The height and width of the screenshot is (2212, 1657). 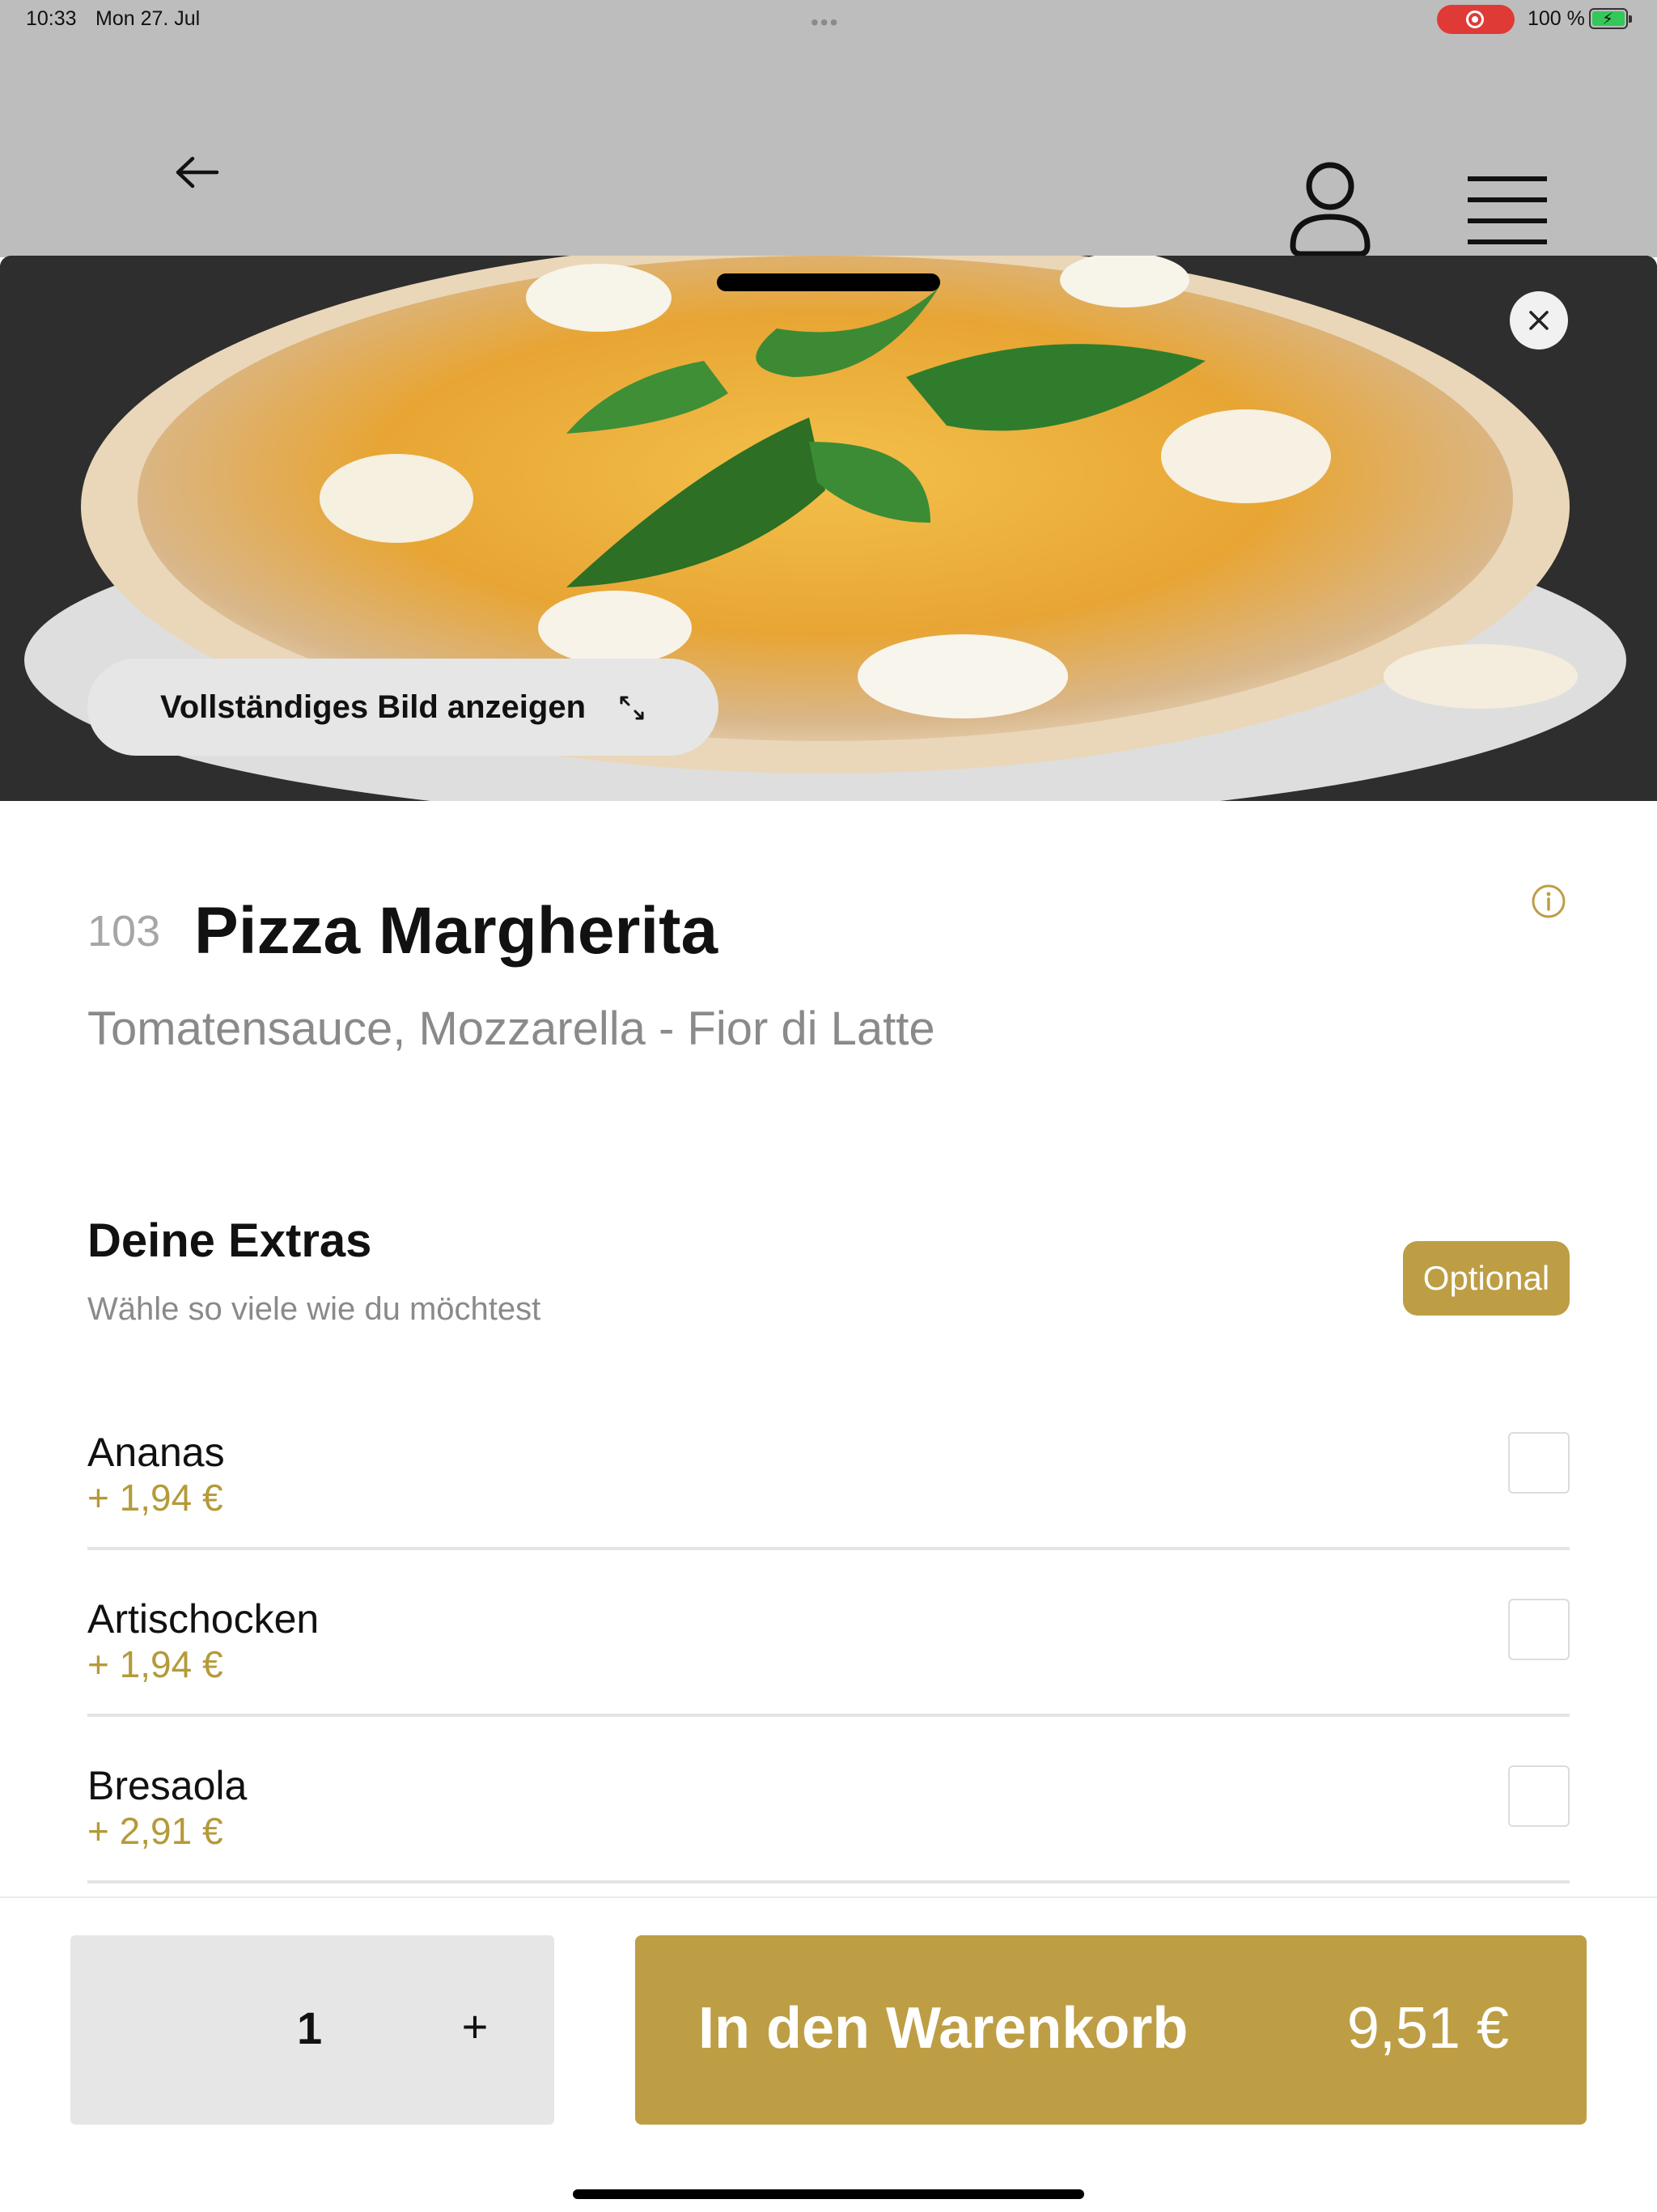 I want to click on screen-recording-icon, so click(x=1476, y=19).